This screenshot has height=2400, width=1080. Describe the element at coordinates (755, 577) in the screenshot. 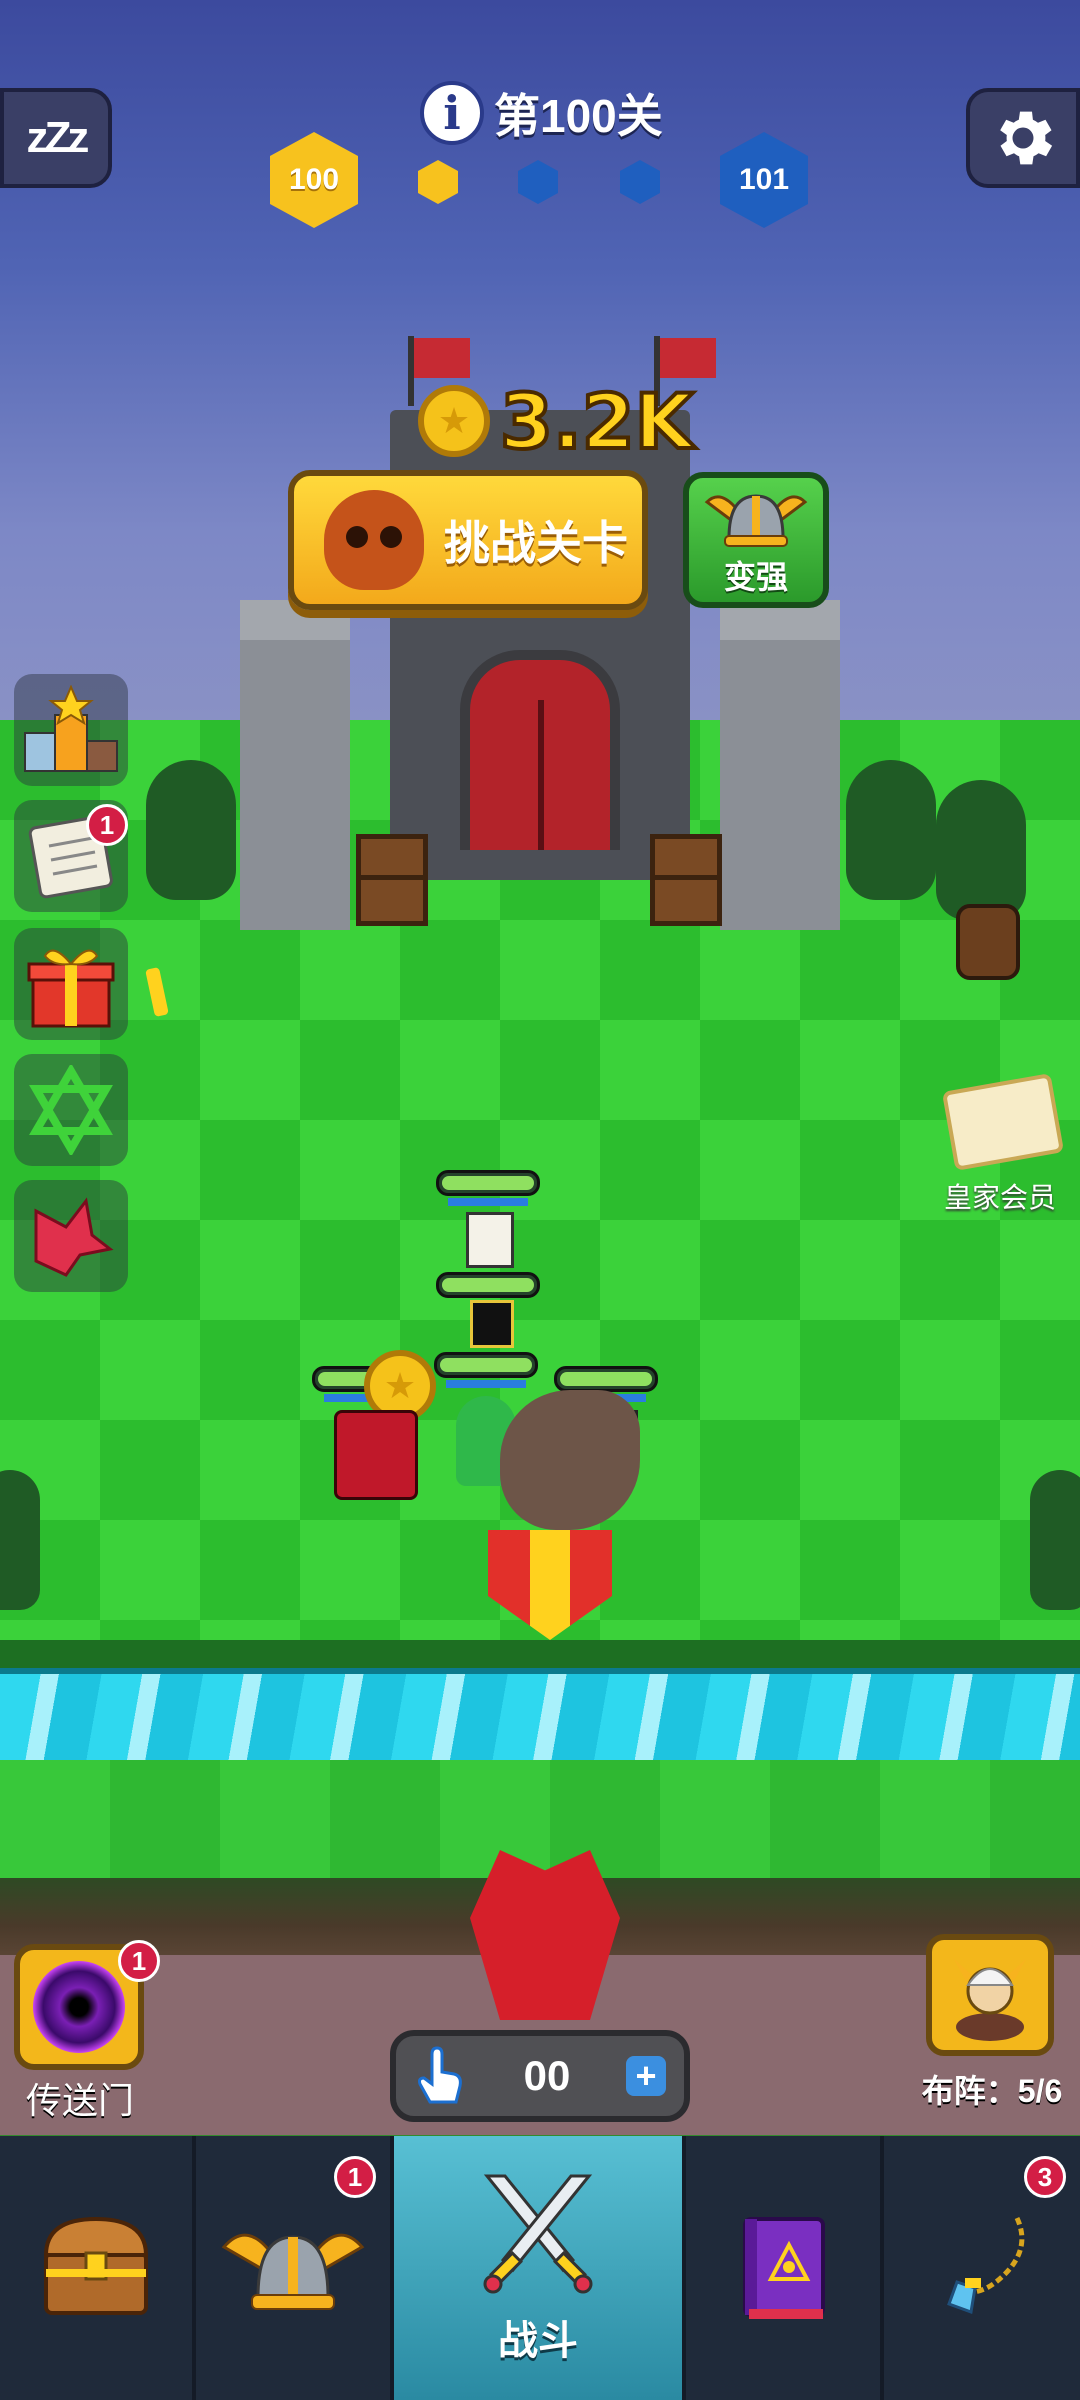

I see `power-up-label: 变强` at that location.